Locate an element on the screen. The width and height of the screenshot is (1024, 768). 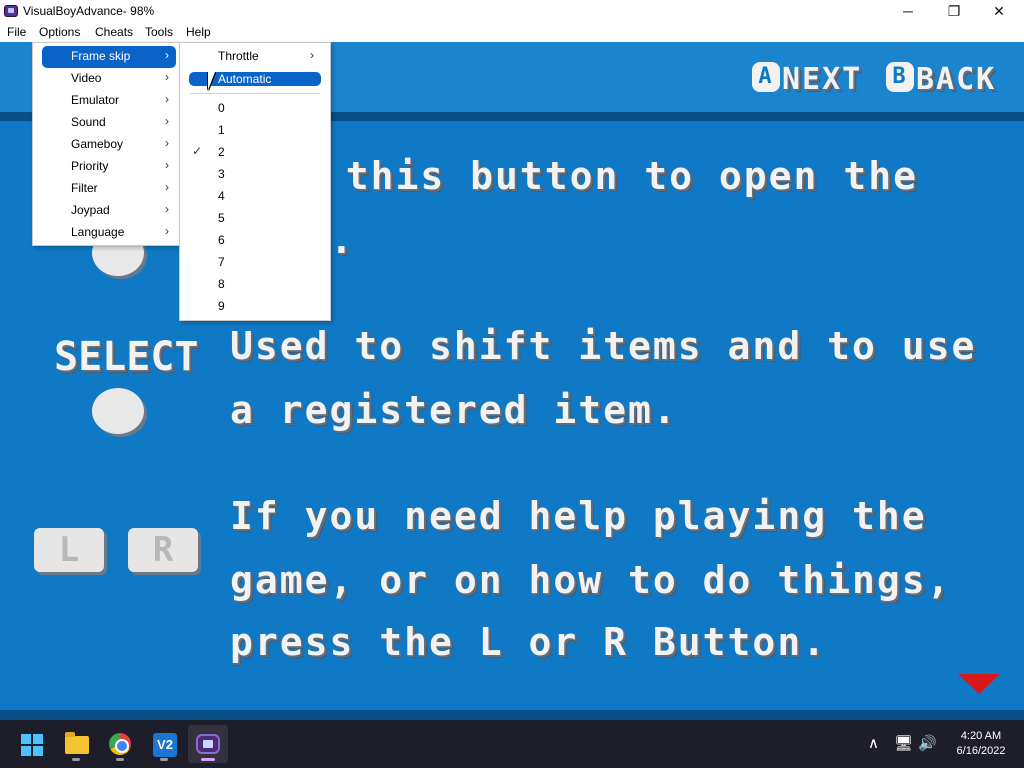
menu-item-label: 7 is located at coordinates (221, 262).